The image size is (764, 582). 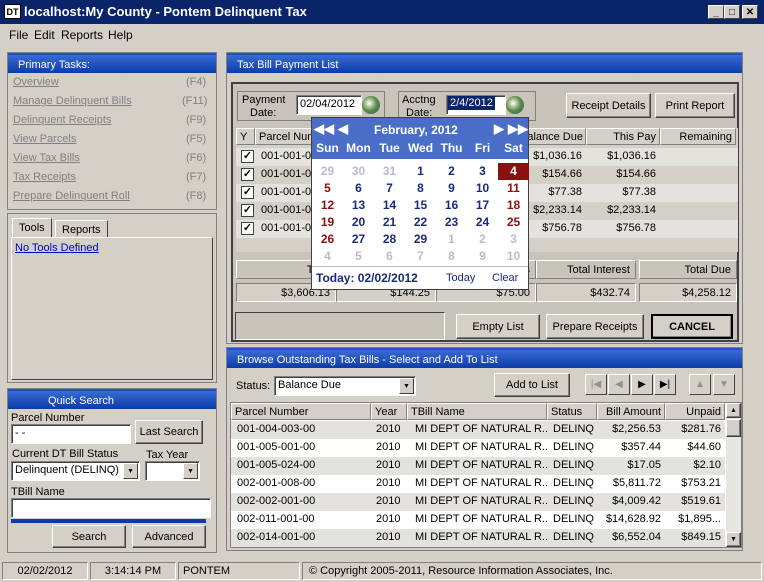 I want to click on prepare-receipts-button: Prepare Receipts, so click(x=595, y=326).